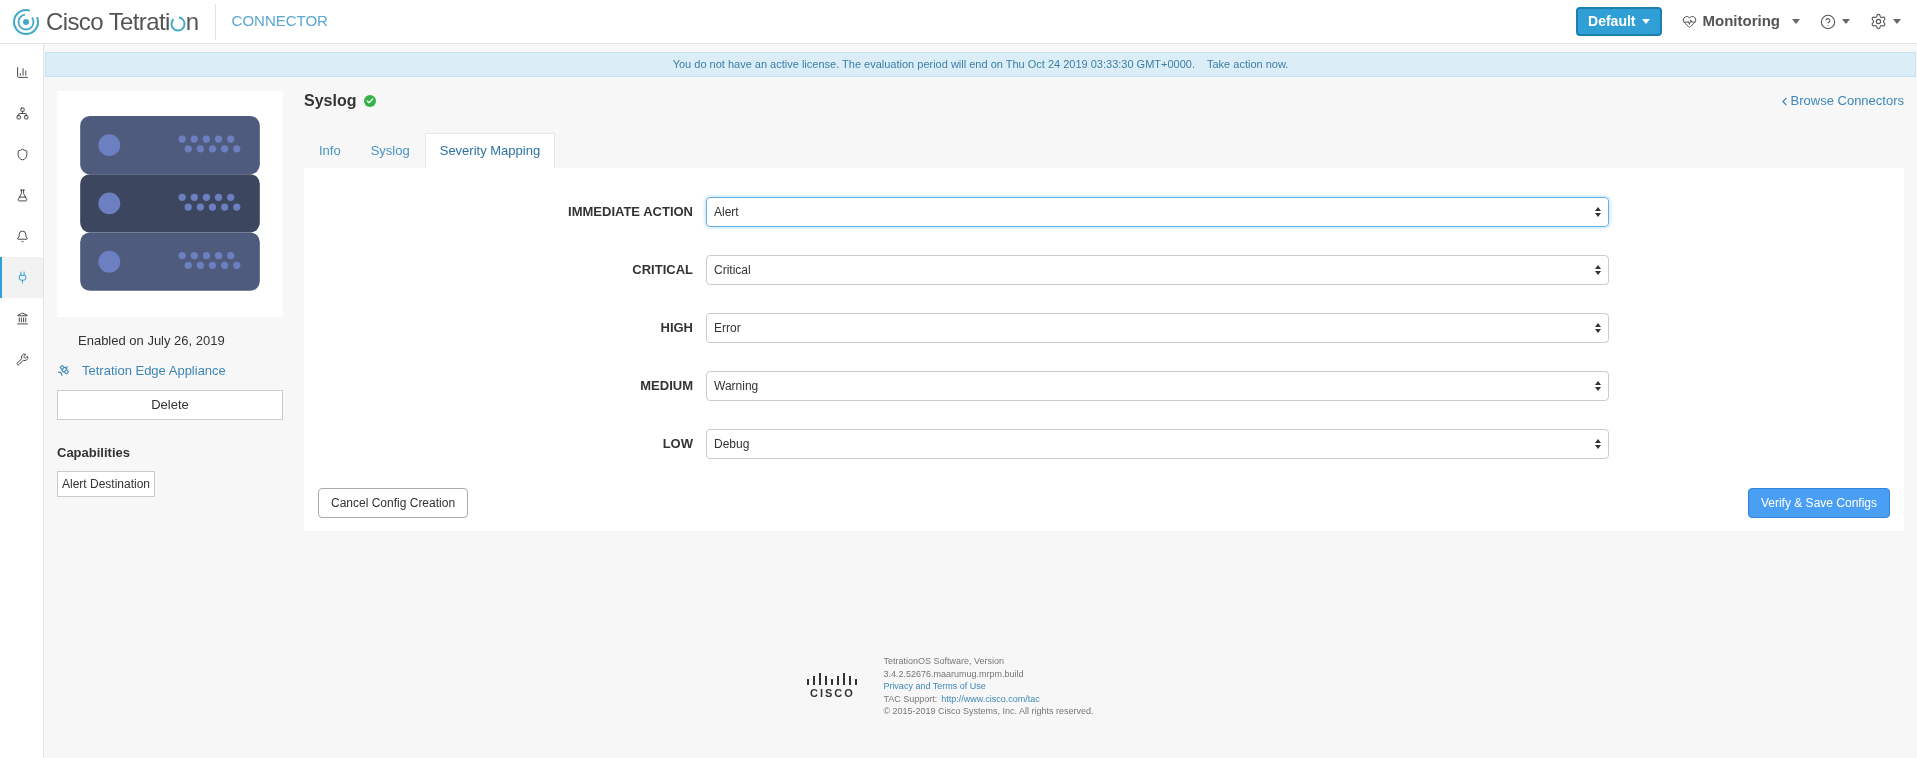 Image resolution: width=1917 pixels, height=758 pixels. Describe the element at coordinates (279, 21) in the screenshot. I see `section-title: CONNECTOR` at that location.